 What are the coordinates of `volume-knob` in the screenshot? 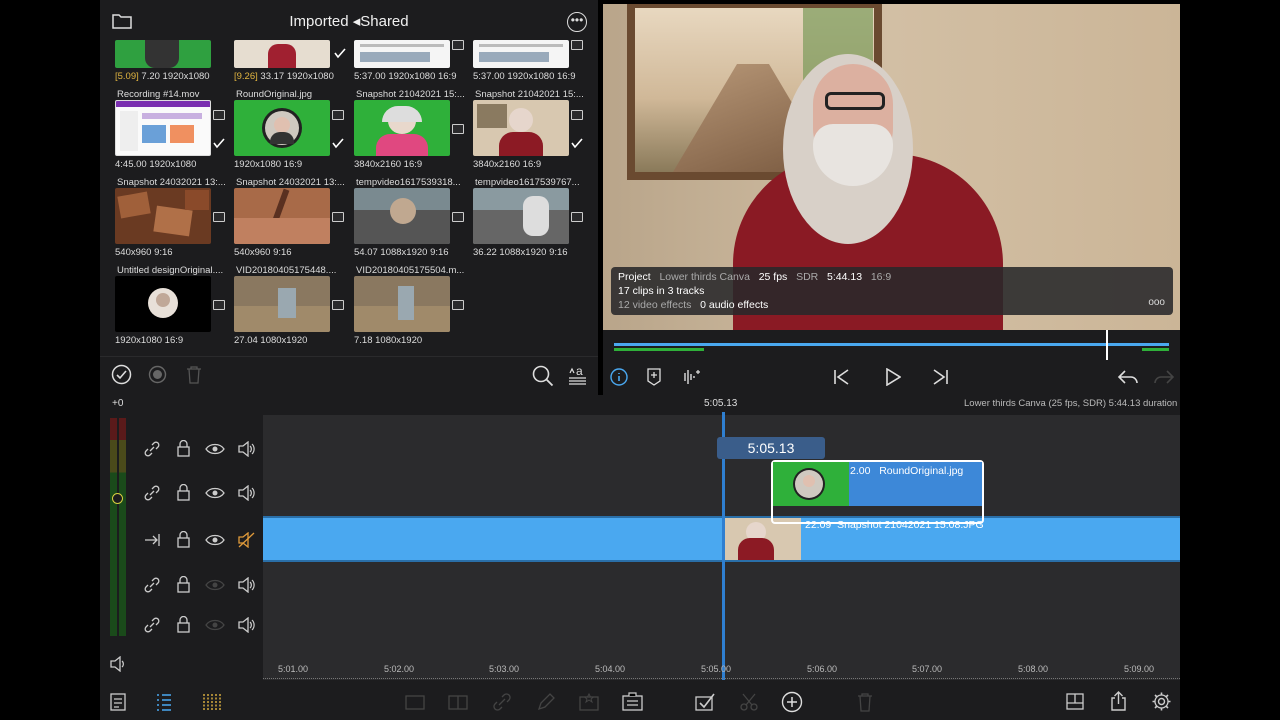 It's located at (117, 498).